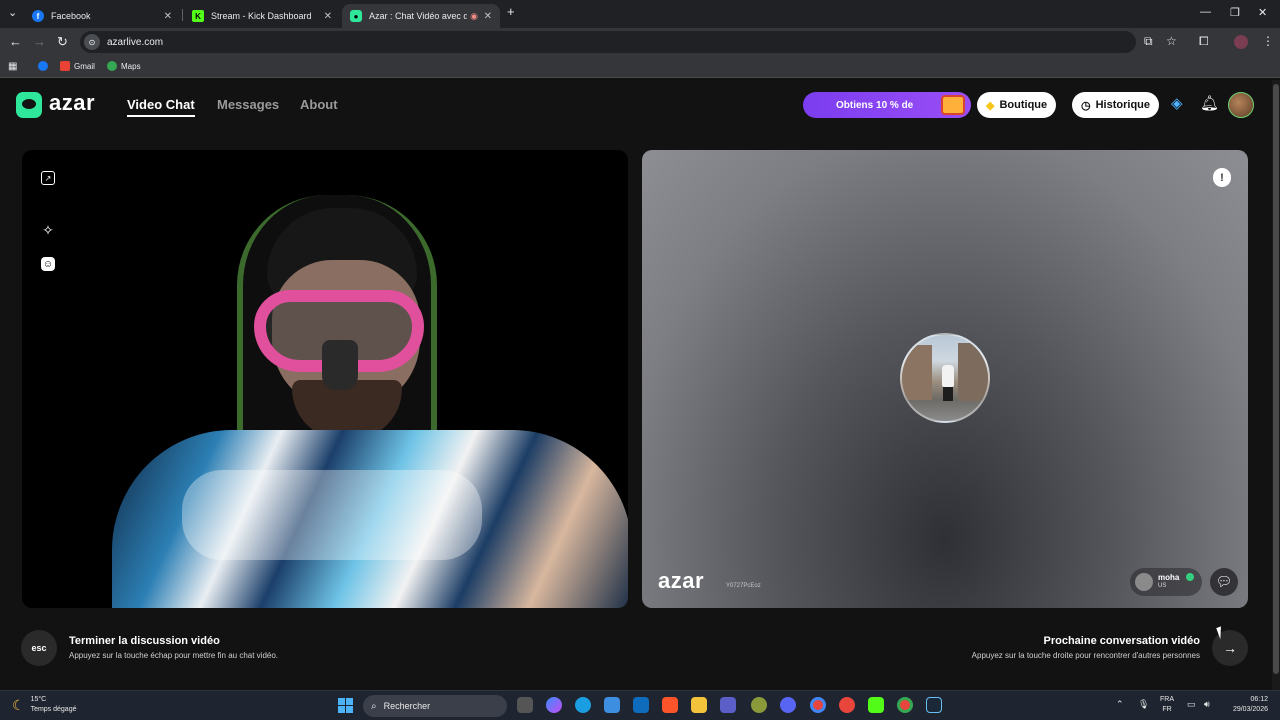 The height and width of the screenshot is (720, 1280). Describe the element at coordinates (554, 705) in the screenshot. I see `copilot-icon` at that location.